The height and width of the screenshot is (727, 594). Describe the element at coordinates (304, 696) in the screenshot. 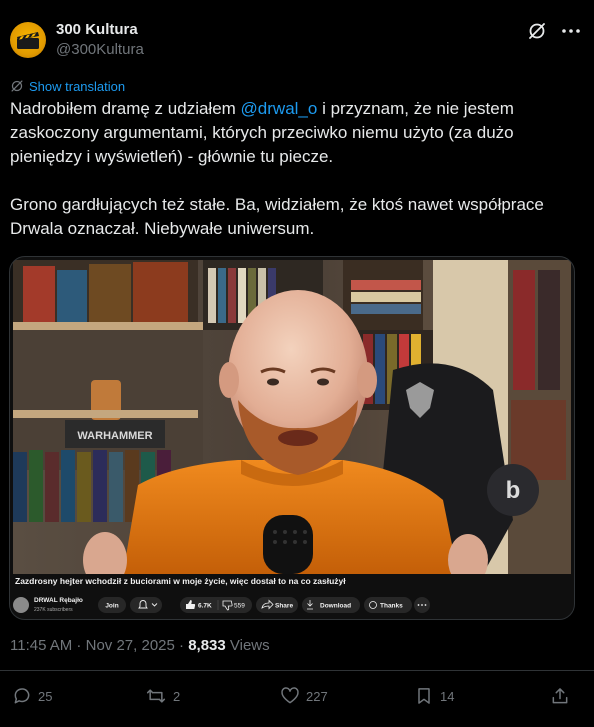

I see `like-button: 227` at that location.